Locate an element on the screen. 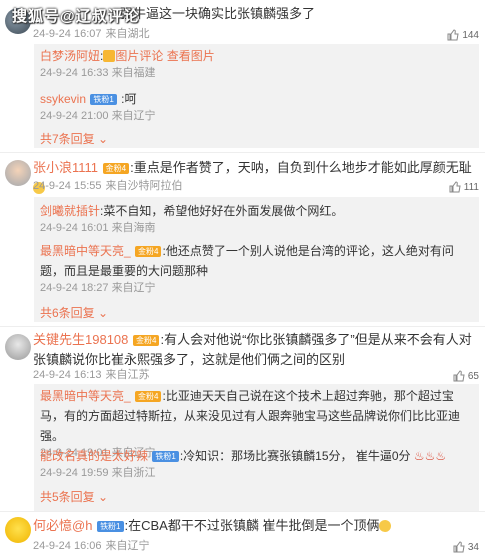  reply-text: :菜不自知，希望他好好在外面发展做个网红。 is located at coordinates (222, 211).